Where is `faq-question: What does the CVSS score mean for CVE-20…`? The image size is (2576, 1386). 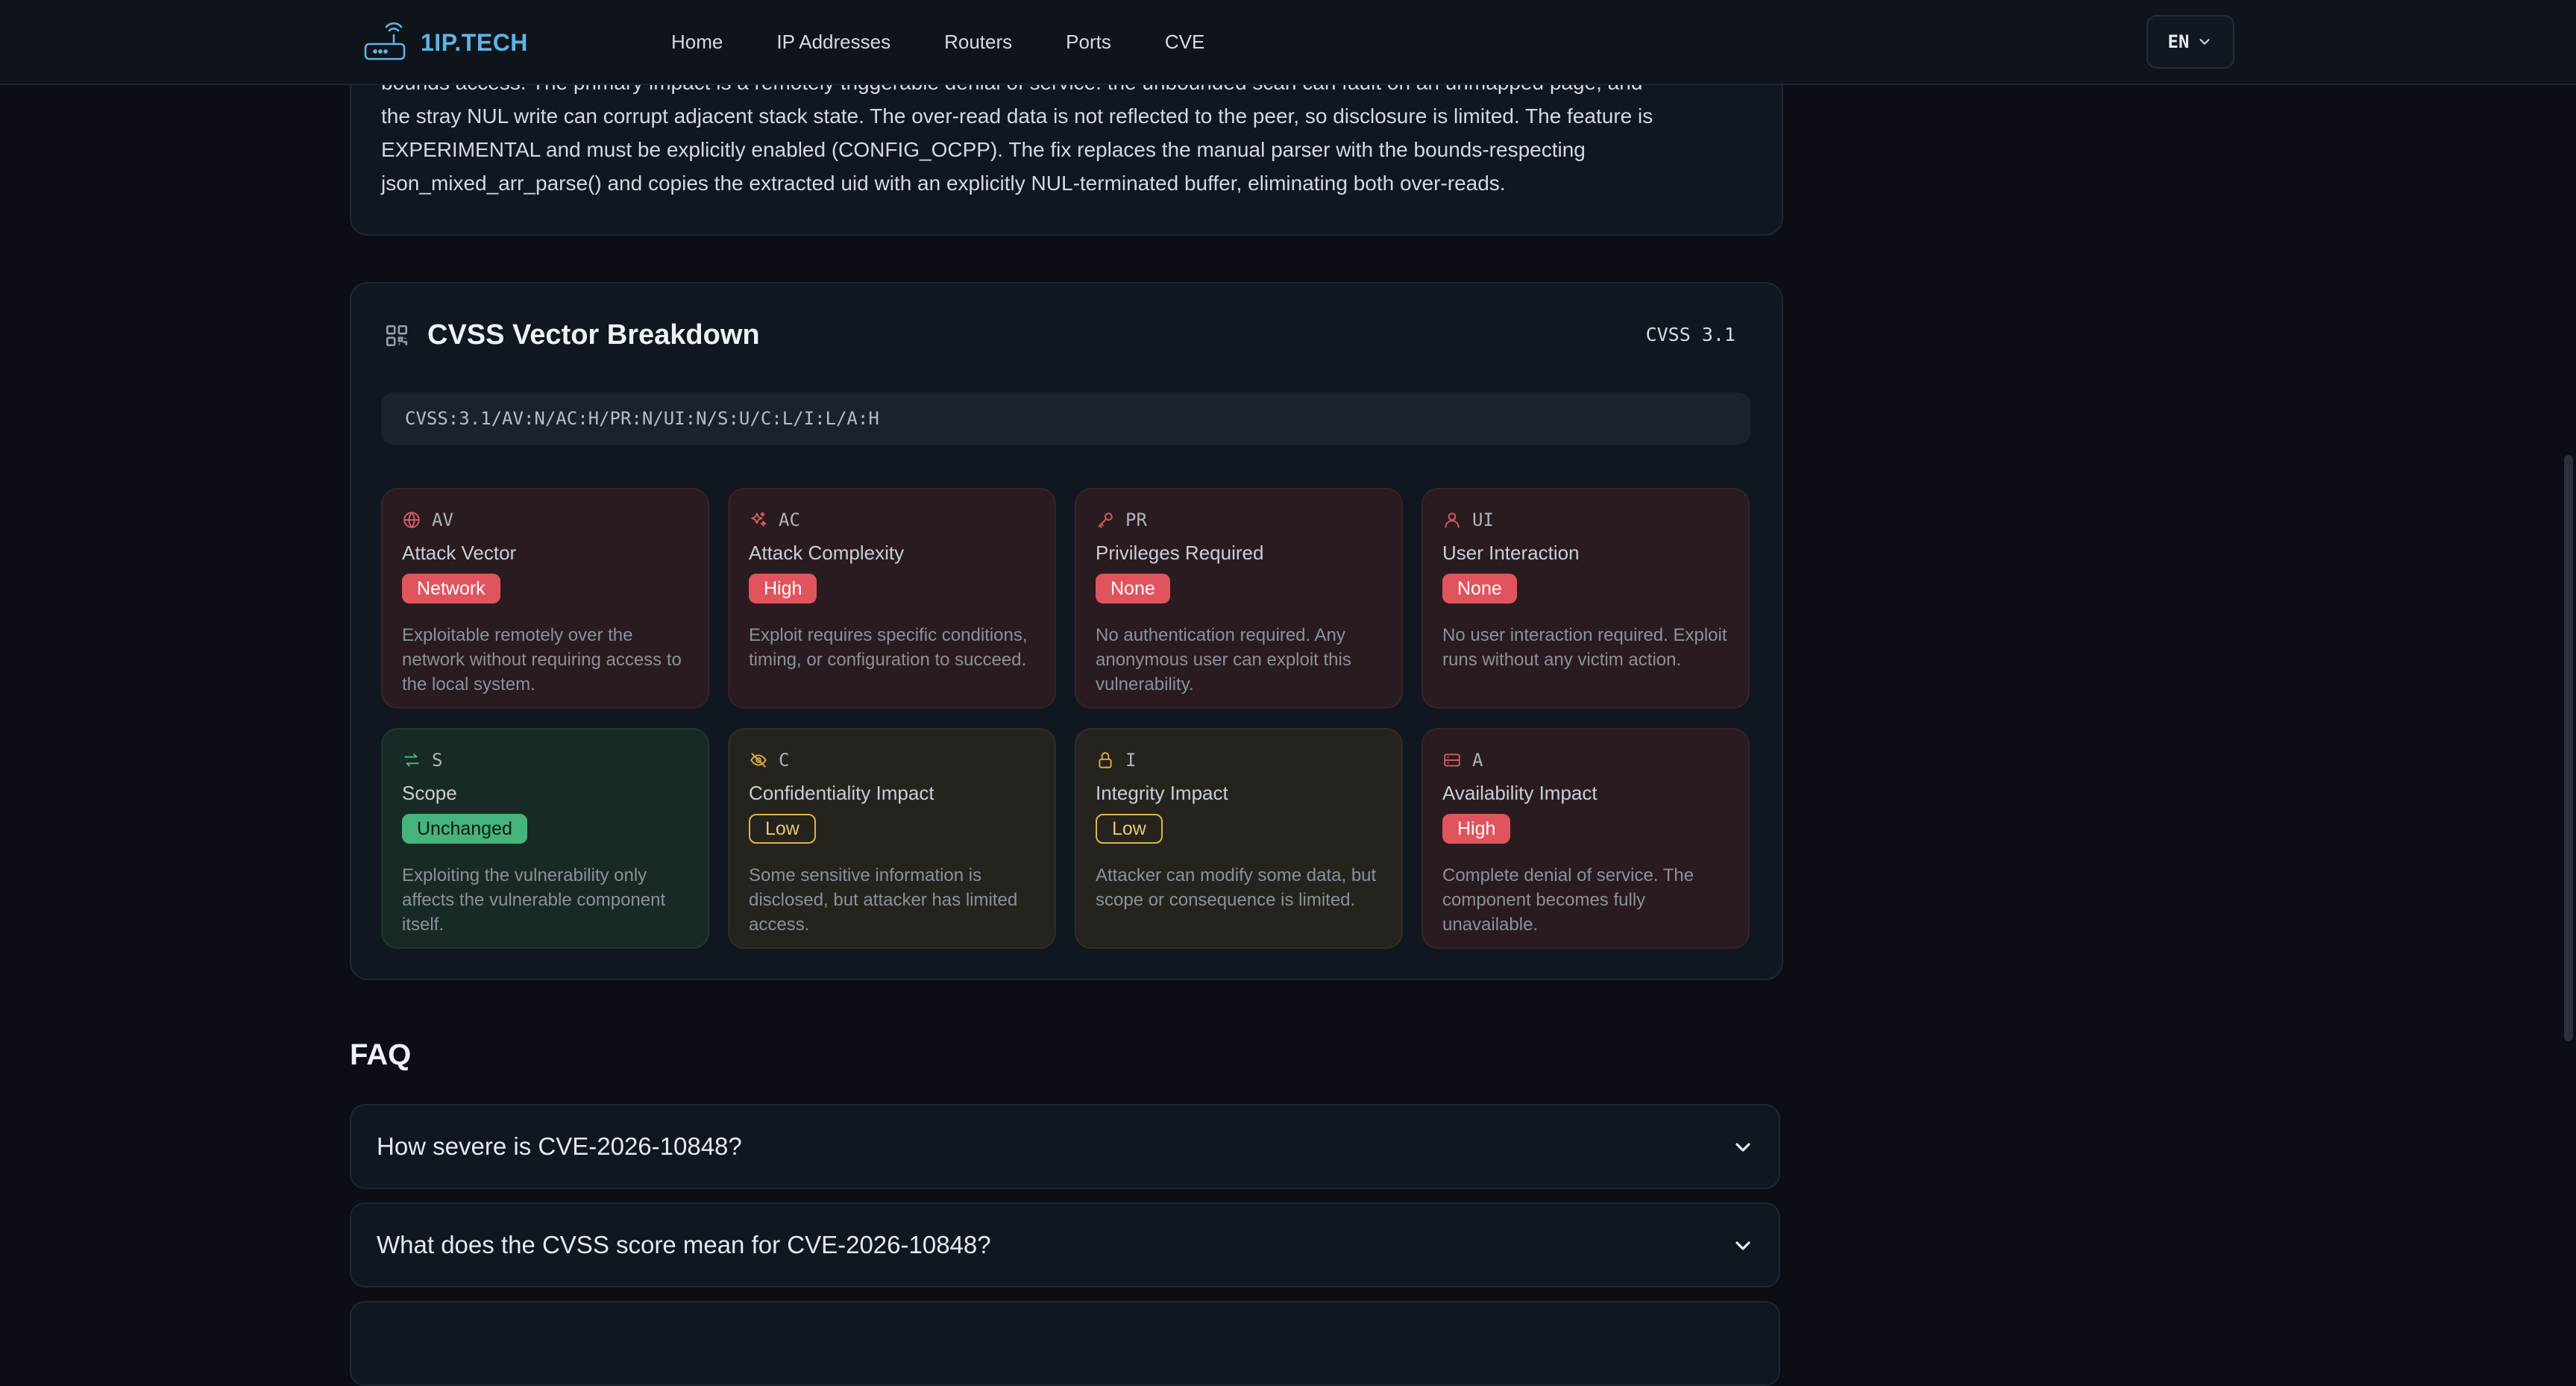
faq-question: What does the CVSS score mean for CVE-20… is located at coordinates (684, 1244).